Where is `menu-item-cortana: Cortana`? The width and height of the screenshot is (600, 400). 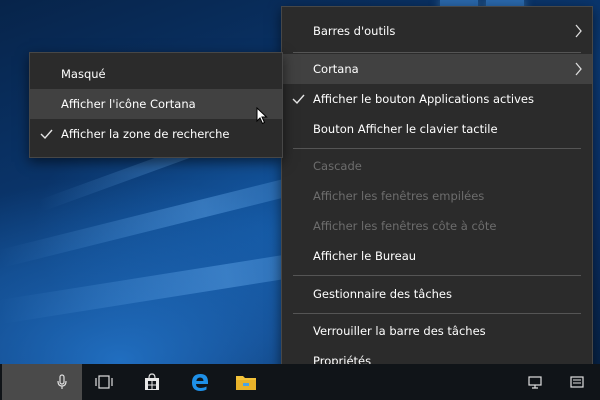 menu-item-cortana: Cortana is located at coordinates (437, 69).